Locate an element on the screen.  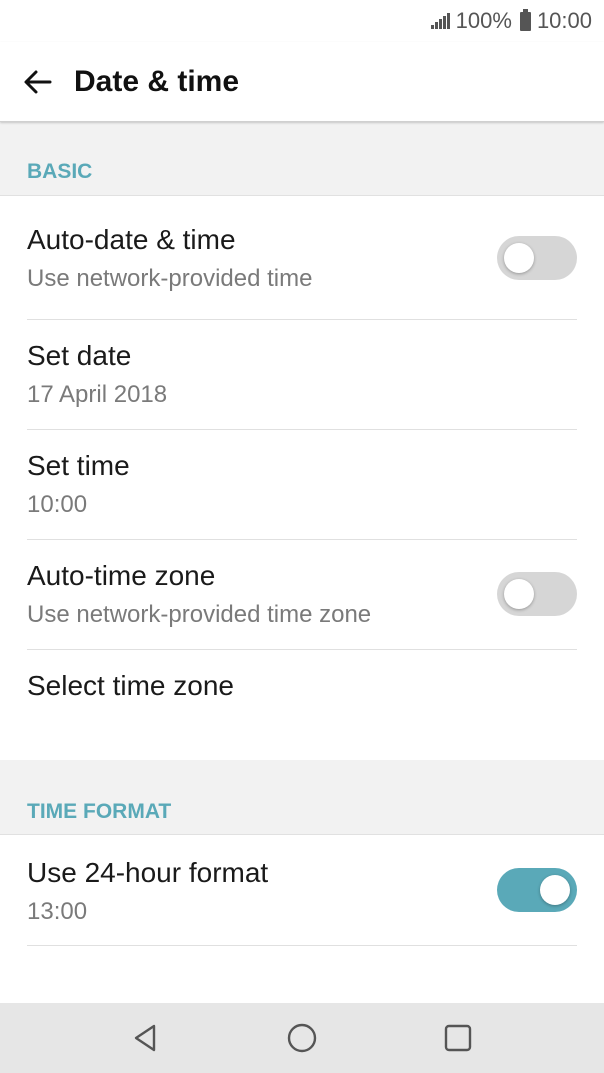
status-time: 10:00 is located at coordinates (564, 20).